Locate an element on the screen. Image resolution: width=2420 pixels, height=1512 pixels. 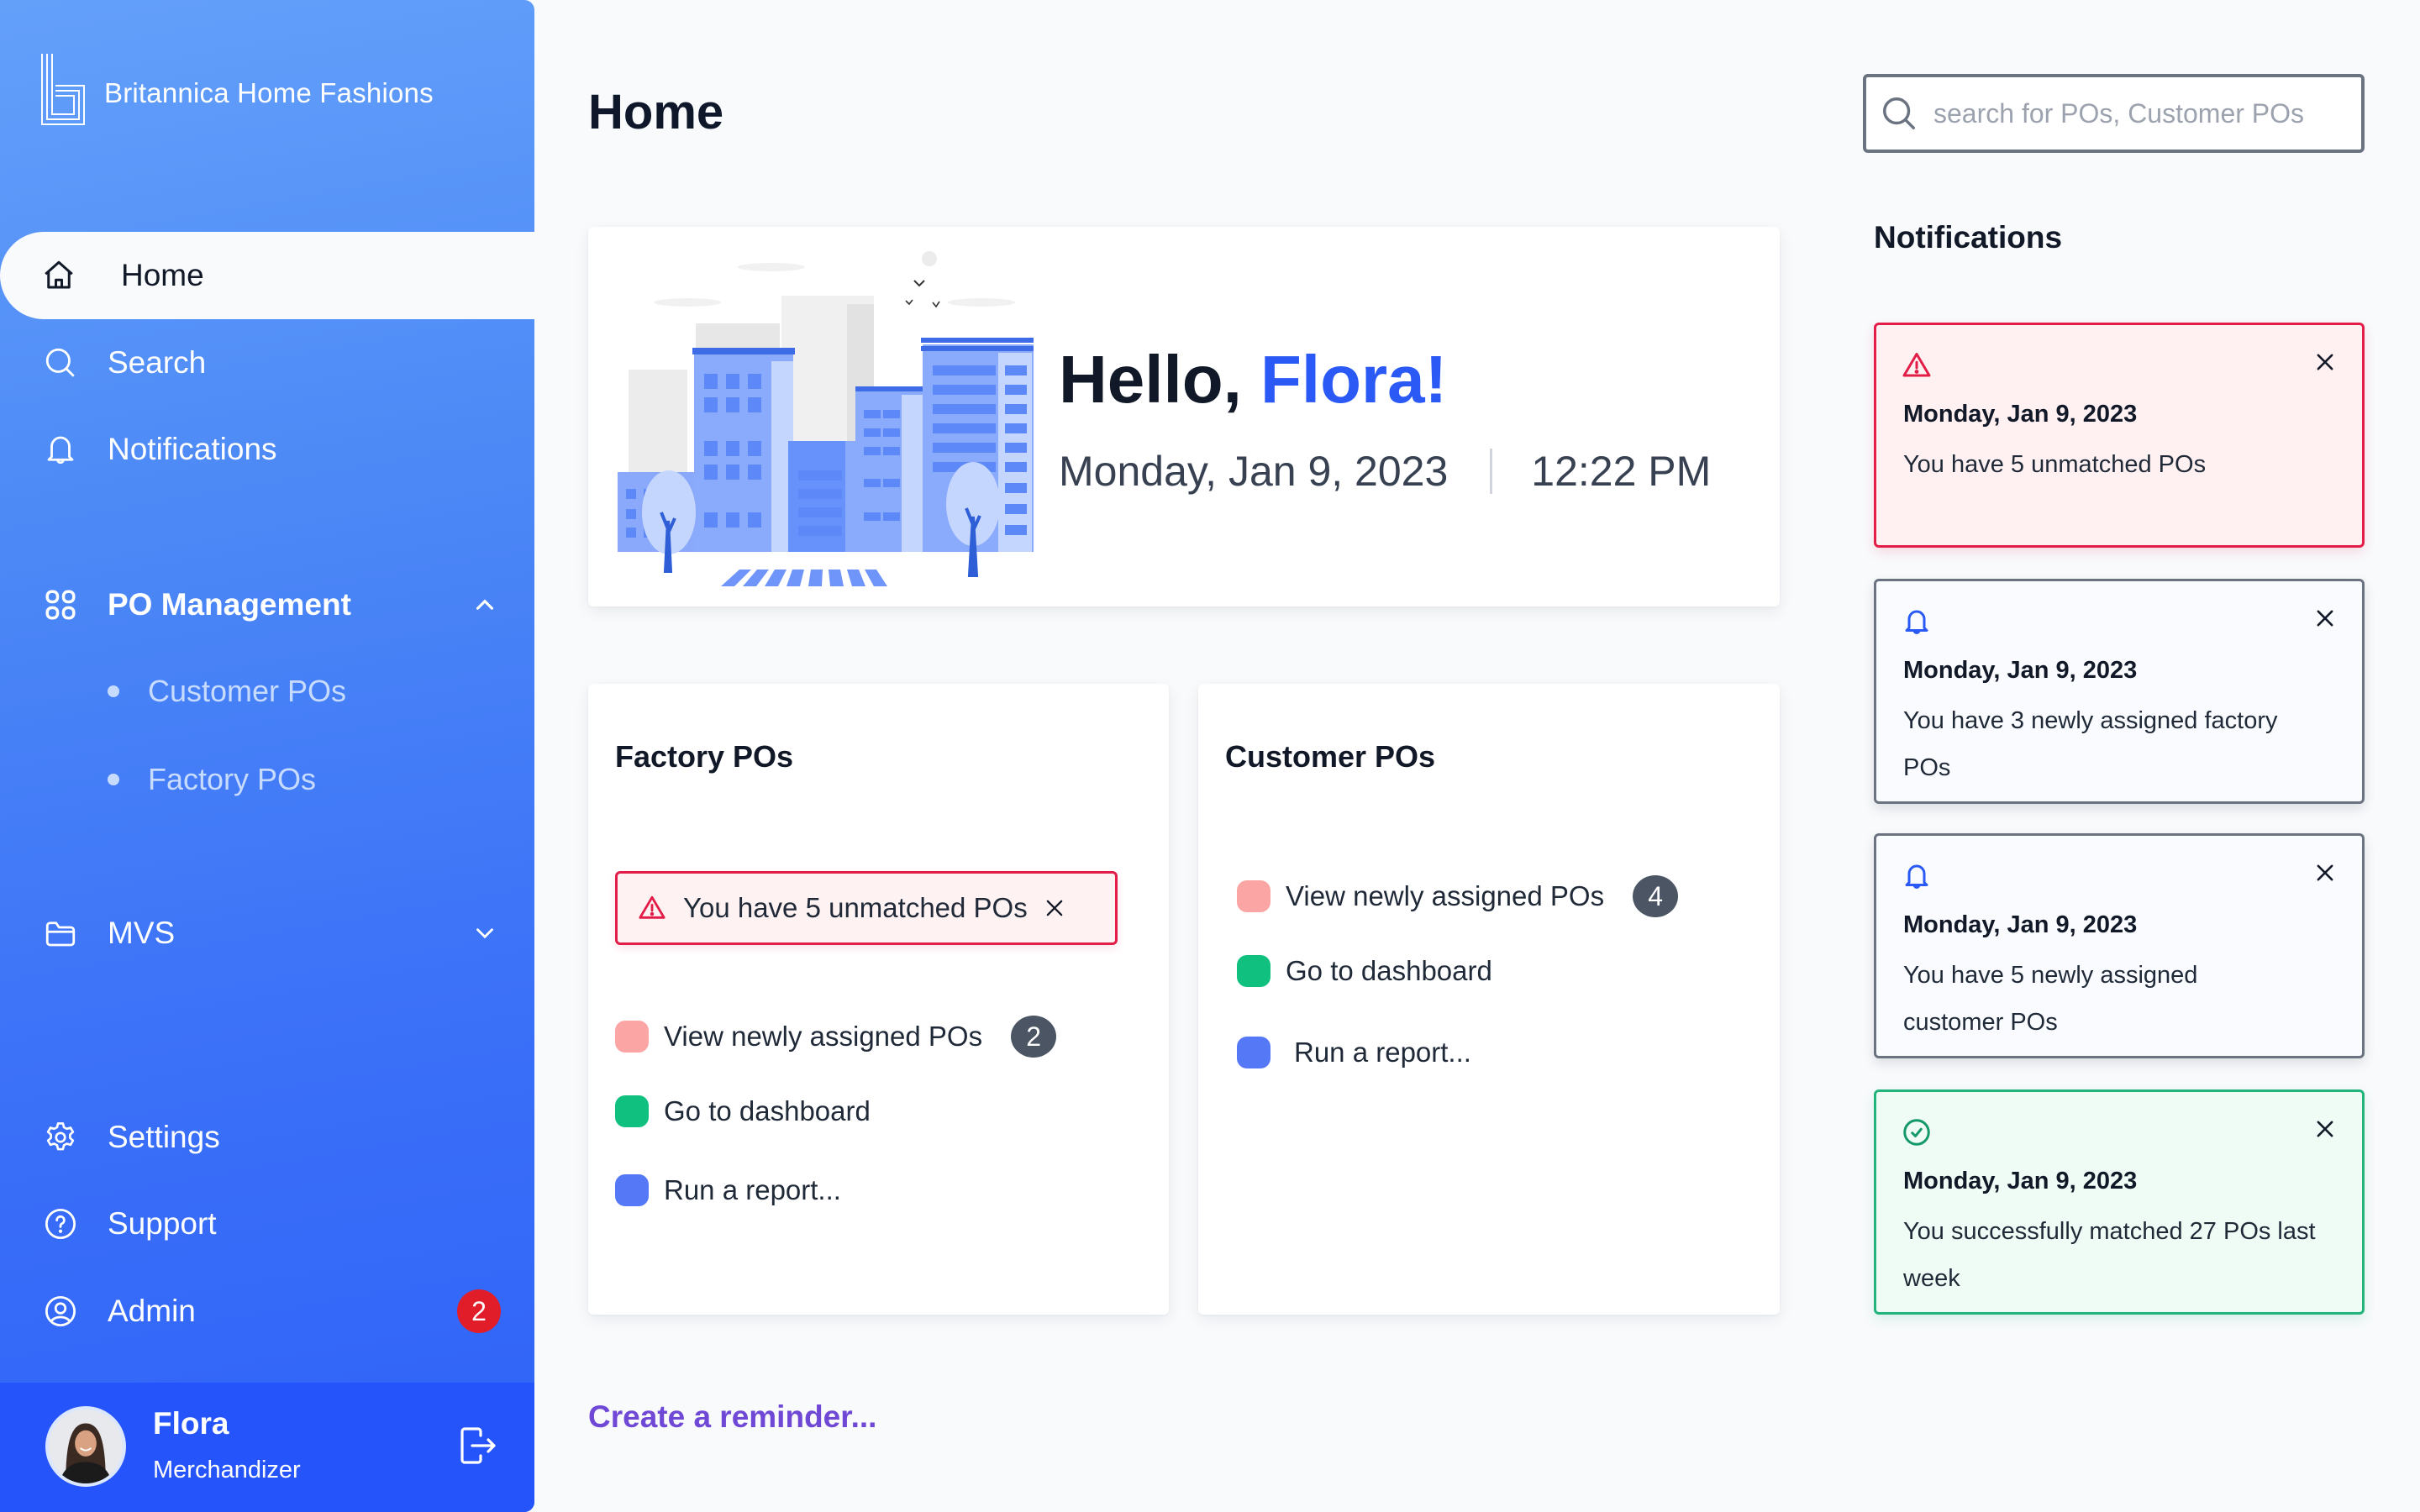
search-bar is located at coordinates (2114, 113).